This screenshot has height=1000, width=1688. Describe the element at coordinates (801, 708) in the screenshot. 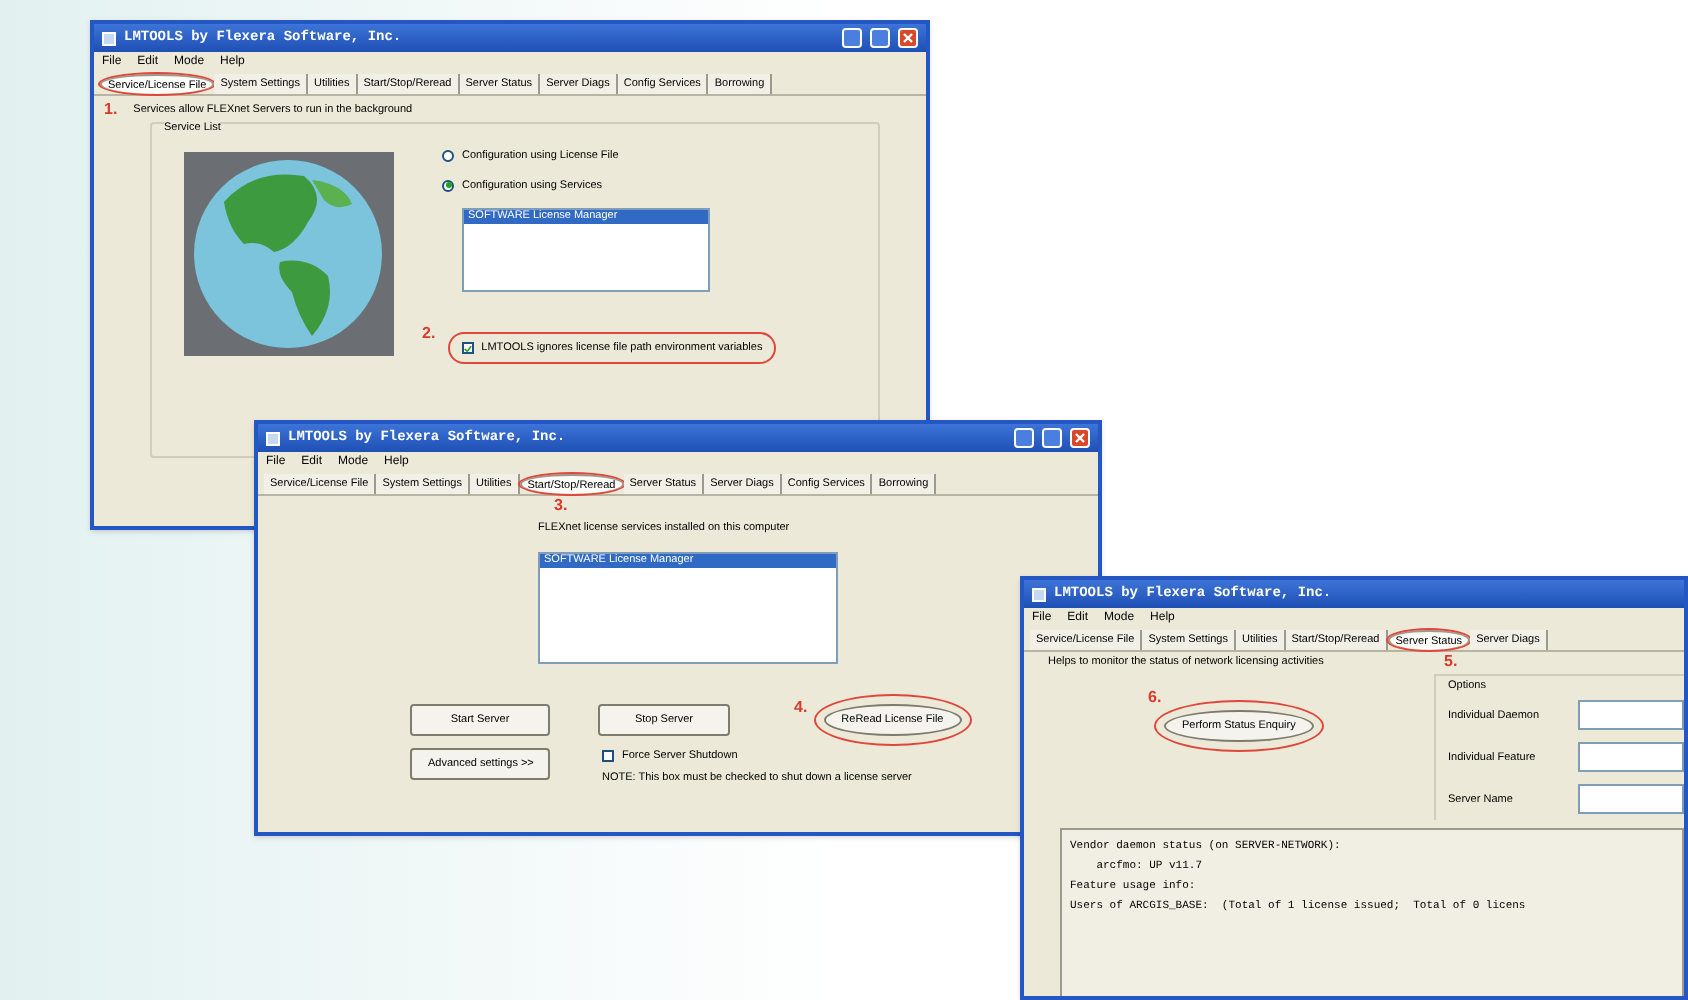

I see `step-number: 4.` at that location.